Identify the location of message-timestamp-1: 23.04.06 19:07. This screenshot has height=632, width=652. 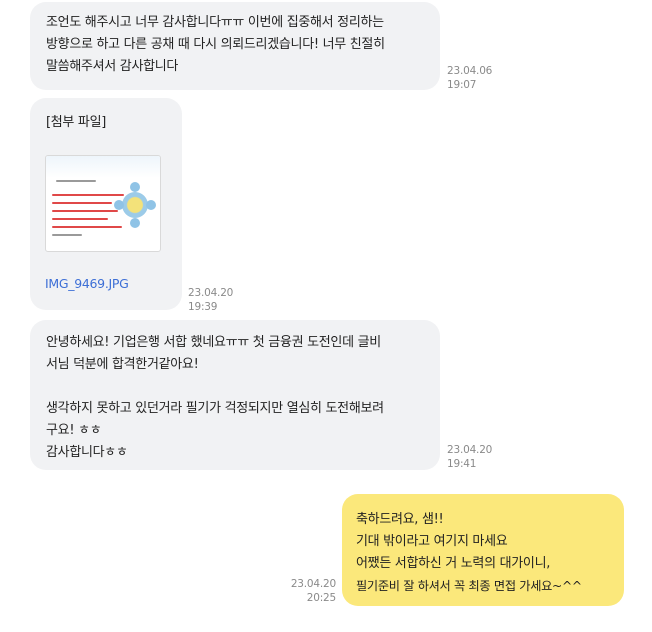
(469, 78).